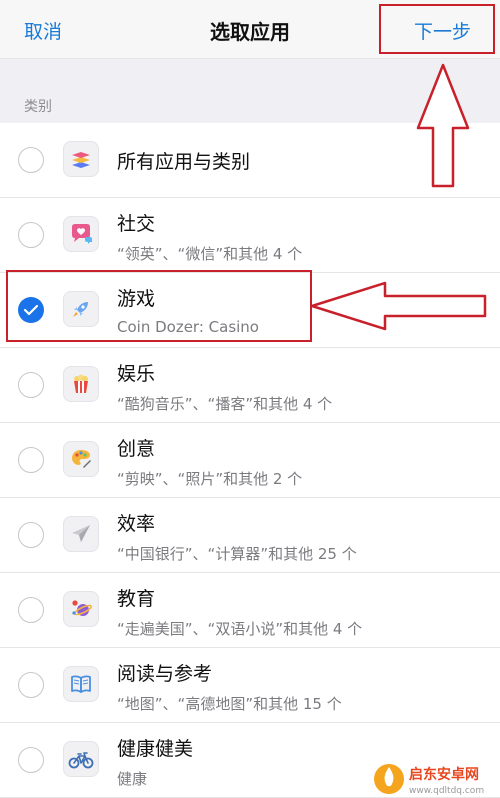 Image resolution: width=500 pixels, height=798 pixels. I want to click on watermark-logo: 启东安卓网 www.qdltdq.com, so click(429, 780).